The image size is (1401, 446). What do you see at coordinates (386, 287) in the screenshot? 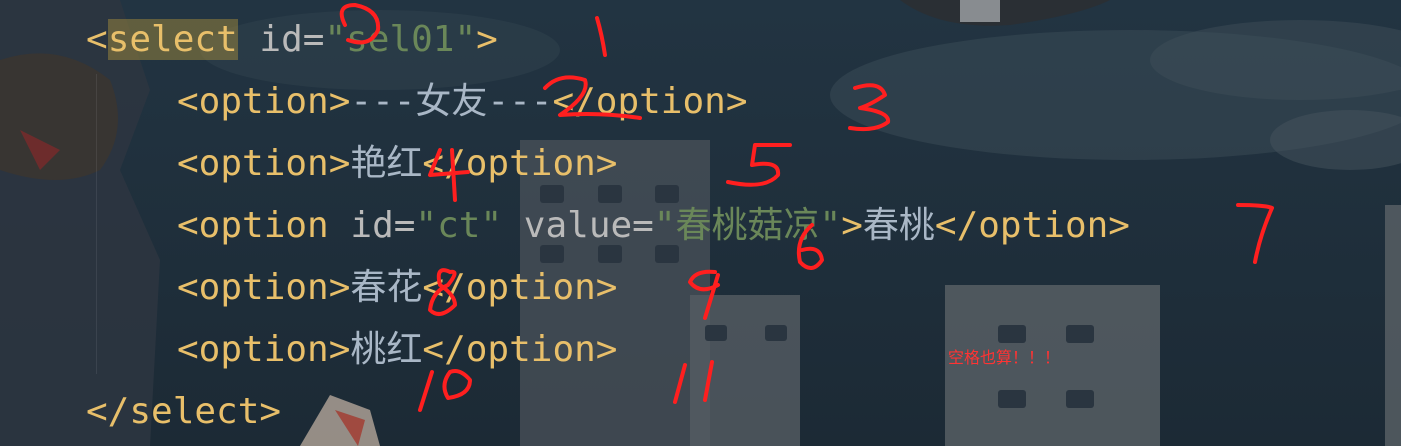
I see `option-text: 春花` at bounding box center [386, 287].